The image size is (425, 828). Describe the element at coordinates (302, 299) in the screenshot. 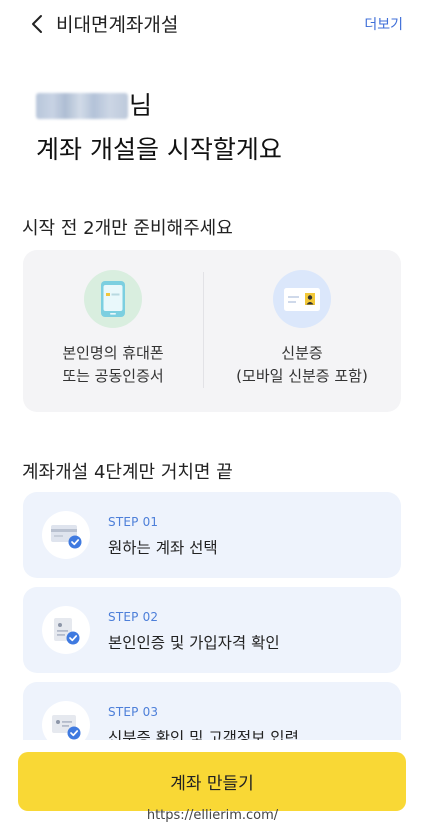

I see `id-card-icon` at that location.